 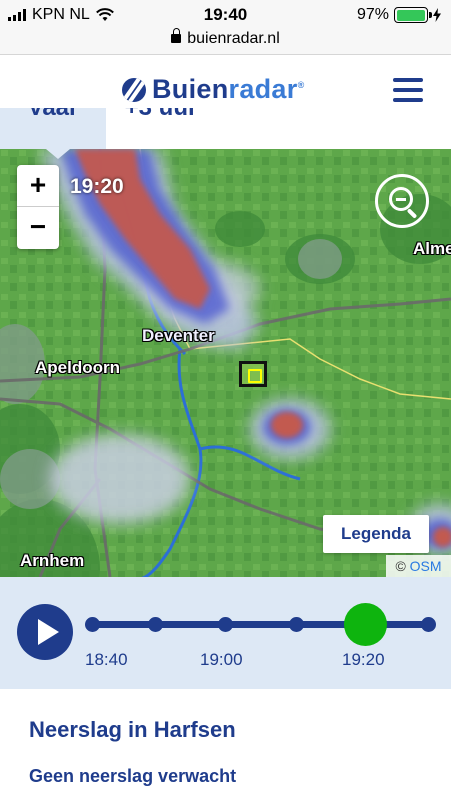 What do you see at coordinates (221, 659) in the screenshot?
I see `timeline-label: 19:00` at bounding box center [221, 659].